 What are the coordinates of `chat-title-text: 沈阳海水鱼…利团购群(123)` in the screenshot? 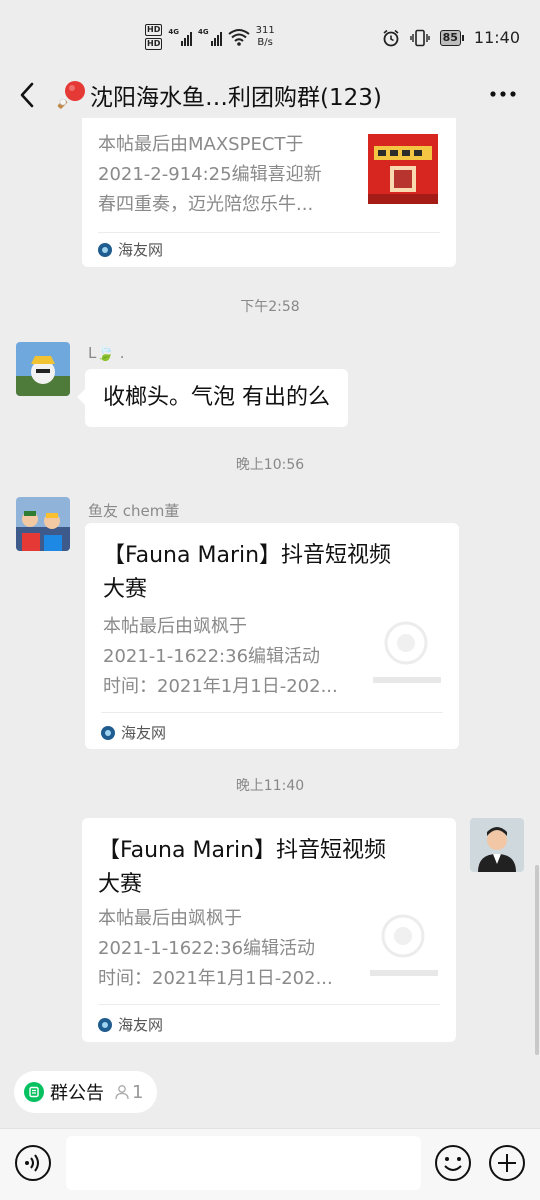 It's located at (236, 98).